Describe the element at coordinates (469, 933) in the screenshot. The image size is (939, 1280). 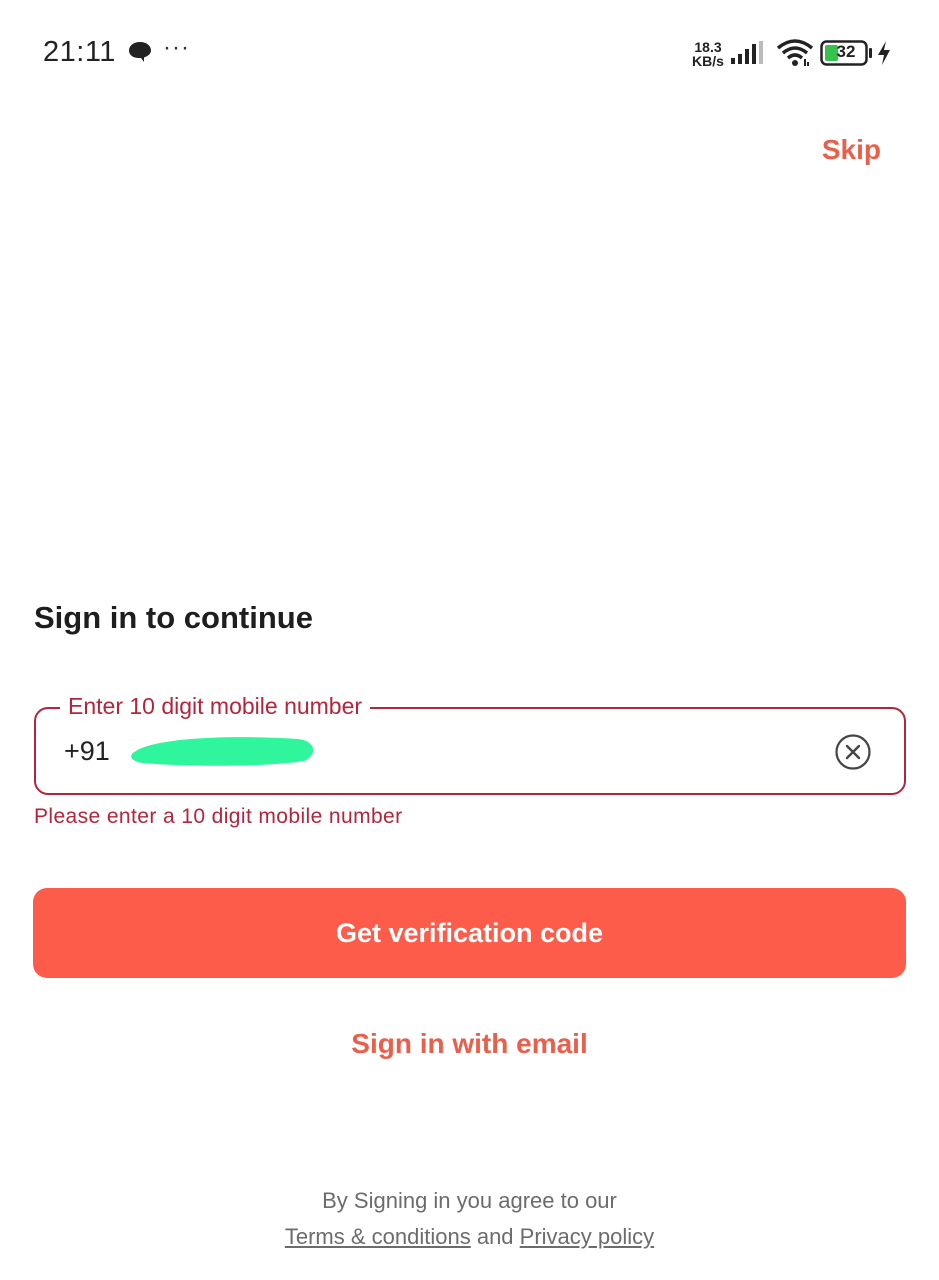
I see `get-verification-code-button: Get verification code` at that location.